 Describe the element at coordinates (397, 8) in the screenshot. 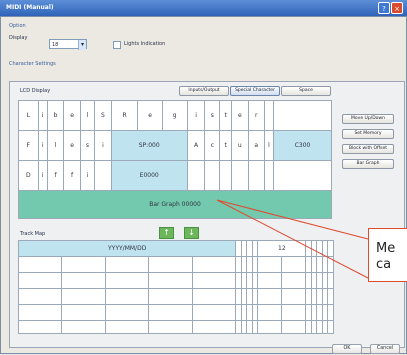

I see `close-icon: ×` at that location.